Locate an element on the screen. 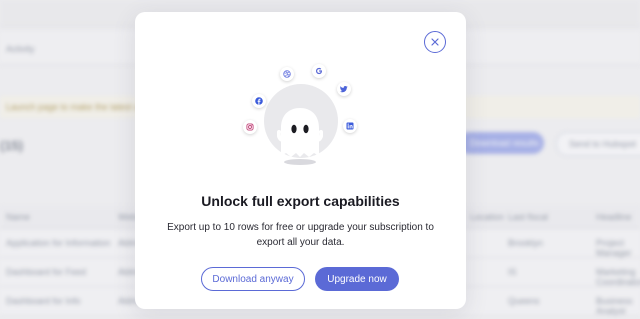 The height and width of the screenshot is (319, 640). dribbble-icon is located at coordinates (287, 74).